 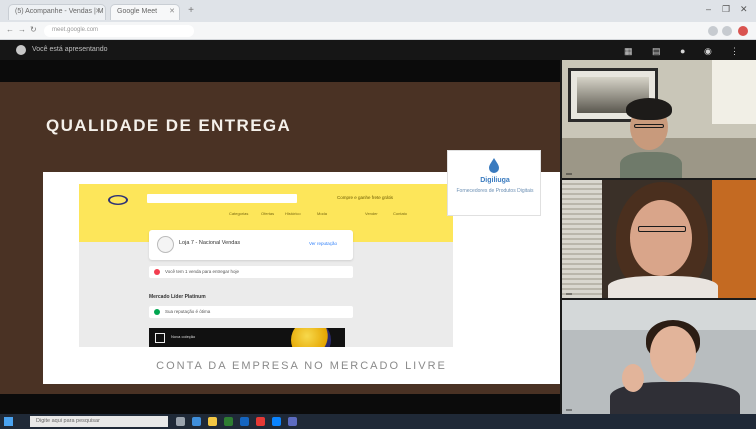 I want to click on browser-tab-active: Google Meet ✕, so click(x=145, y=12).